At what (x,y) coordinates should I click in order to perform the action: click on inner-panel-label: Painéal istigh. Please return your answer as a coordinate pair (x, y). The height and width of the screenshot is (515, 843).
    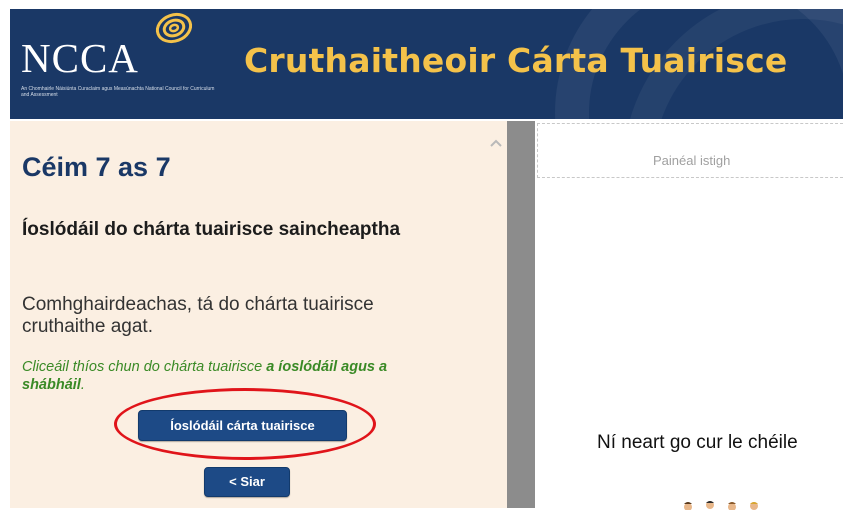
    Looking at the image, I should click on (692, 160).